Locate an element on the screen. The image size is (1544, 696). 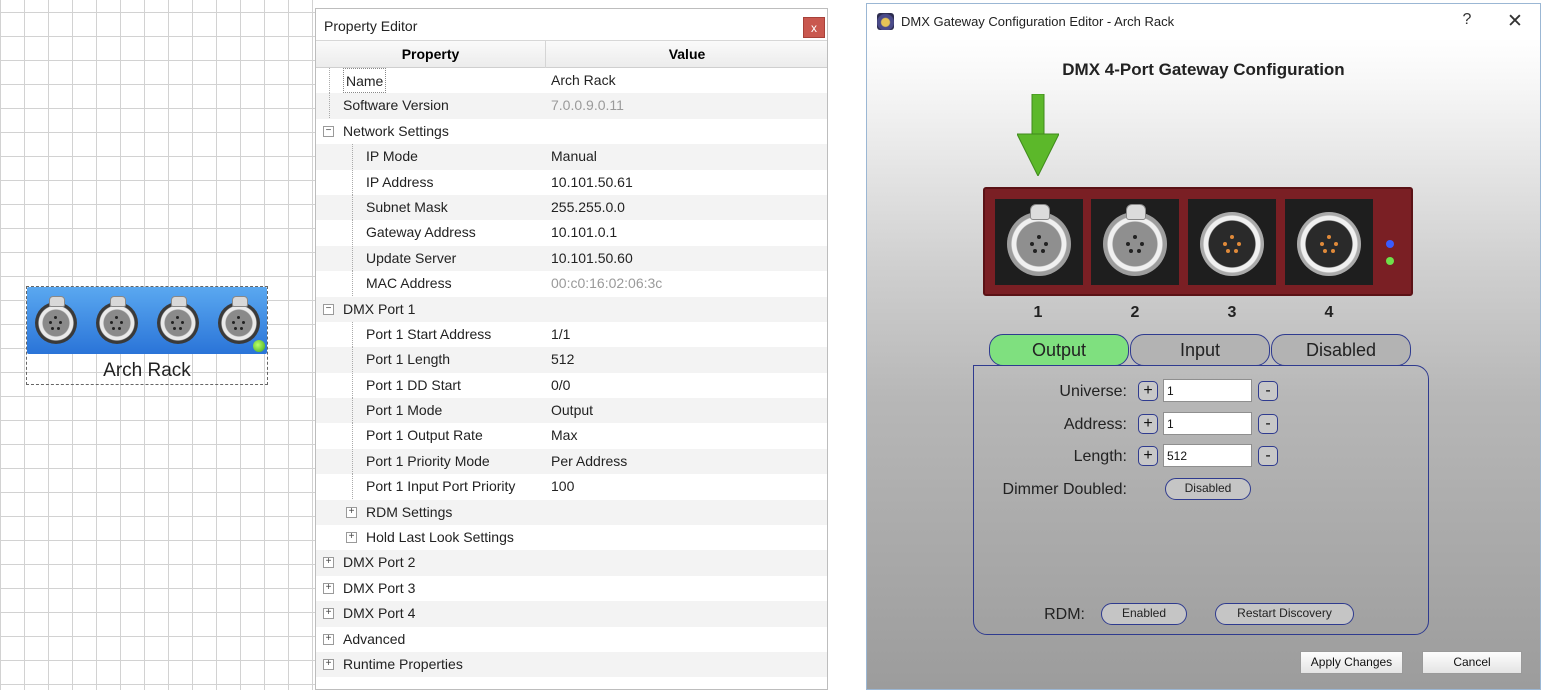
property-row: Gateway Address 10.101.0.1 is located at coordinates (571, 233).